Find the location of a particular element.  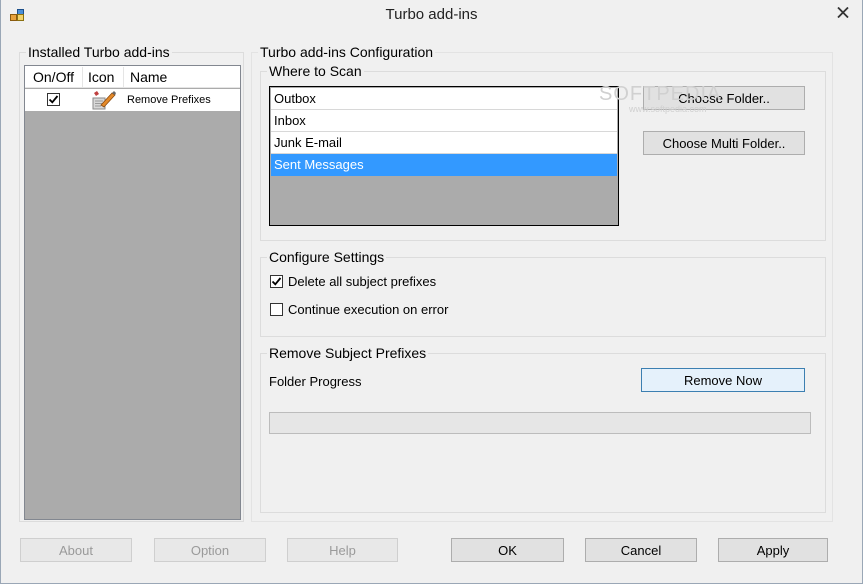

addin-enabled-checkbox is located at coordinates (53, 99).